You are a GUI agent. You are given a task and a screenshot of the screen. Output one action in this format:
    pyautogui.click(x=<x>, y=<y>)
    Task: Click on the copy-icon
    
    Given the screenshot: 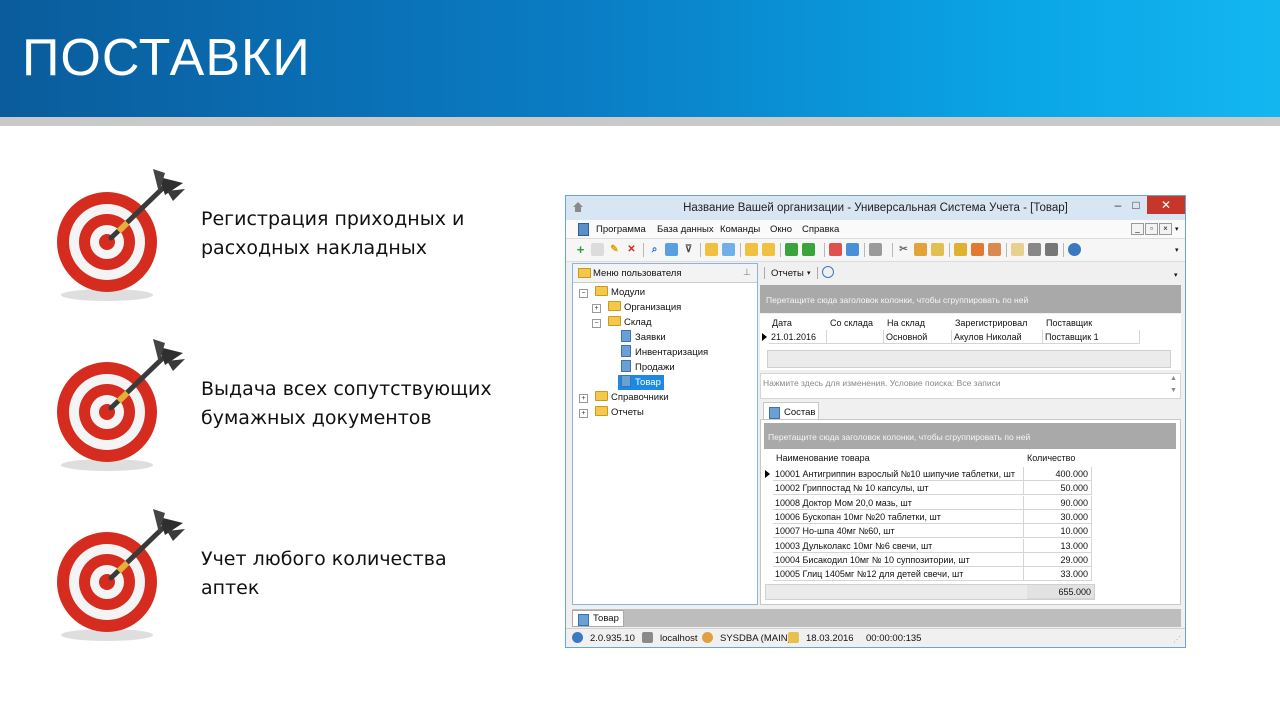 What is the action you would take?
    pyautogui.click(x=597, y=249)
    